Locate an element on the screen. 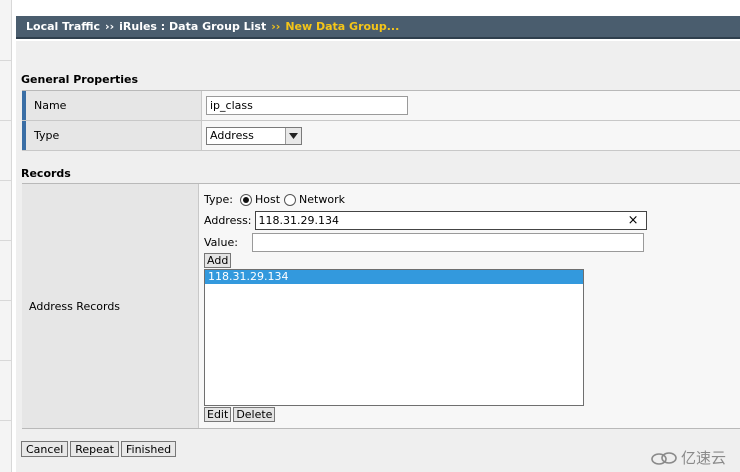 The width and height of the screenshot is (740, 472). record-type-line: Type: Host Network is located at coordinates (274, 199).